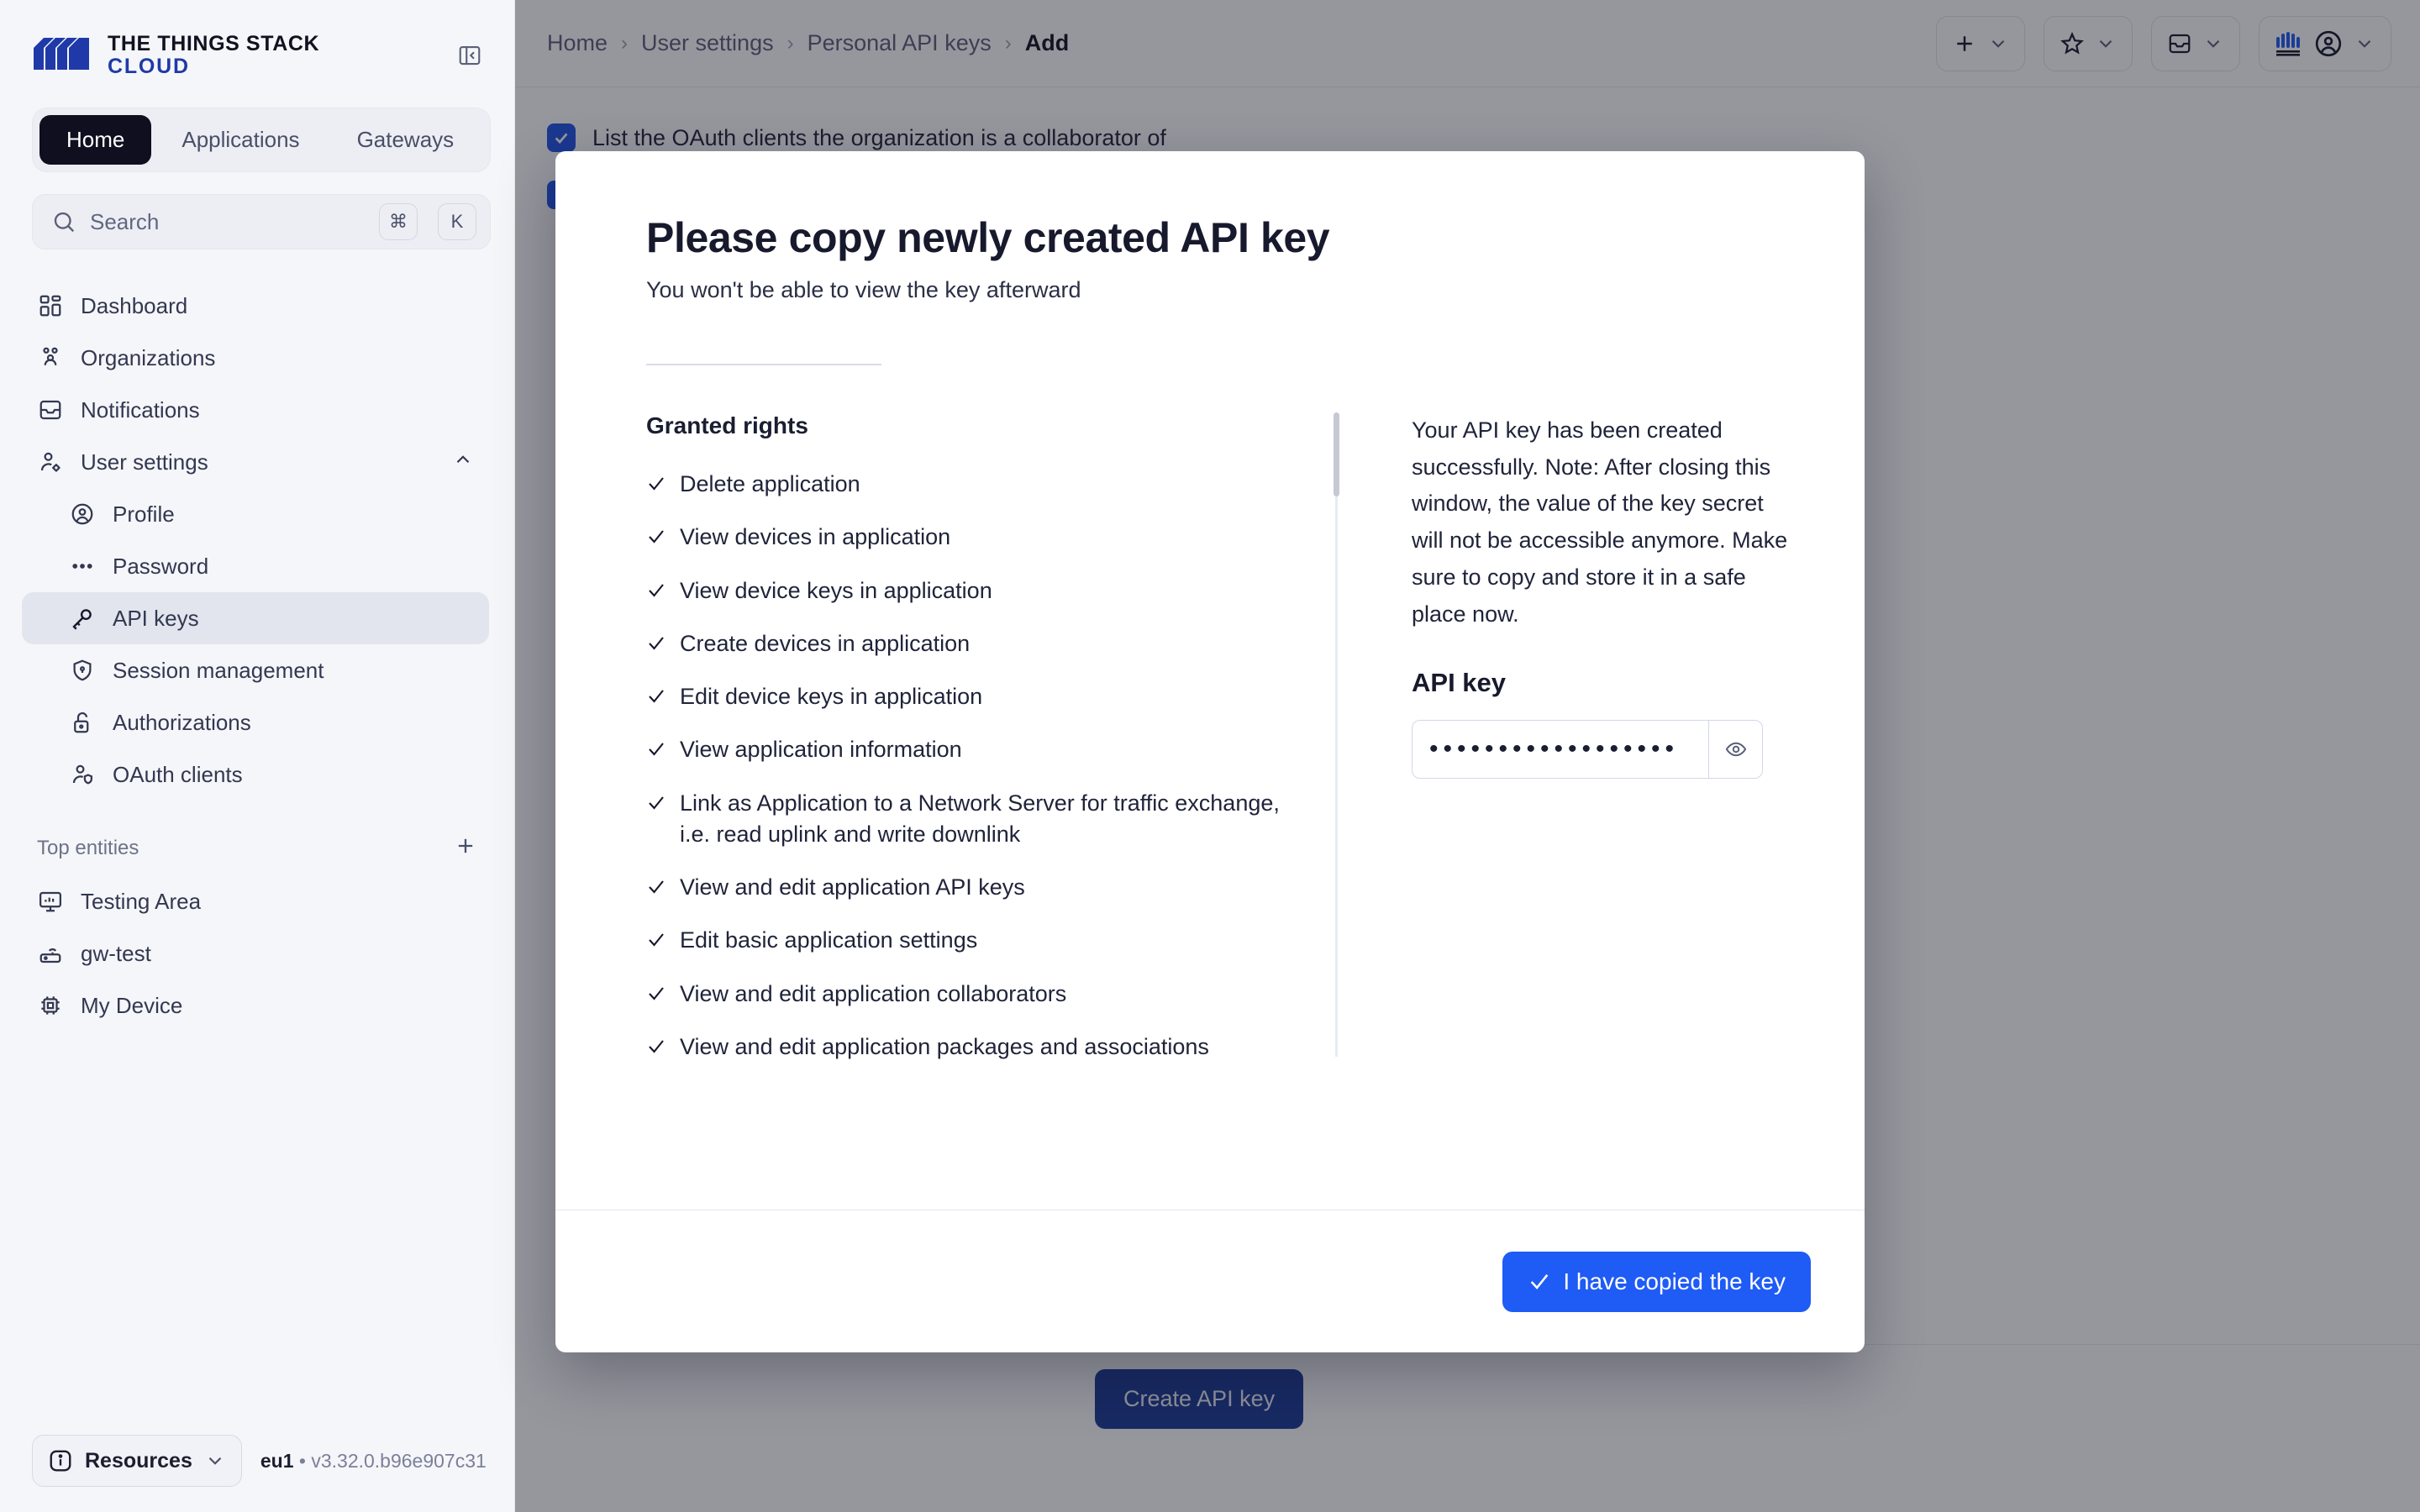 This screenshot has height=1512, width=2420. What do you see at coordinates (257, 1473) in the screenshot?
I see `sidebar-footer: Resources eu1 • v3.32.0.b96e907c31` at bounding box center [257, 1473].